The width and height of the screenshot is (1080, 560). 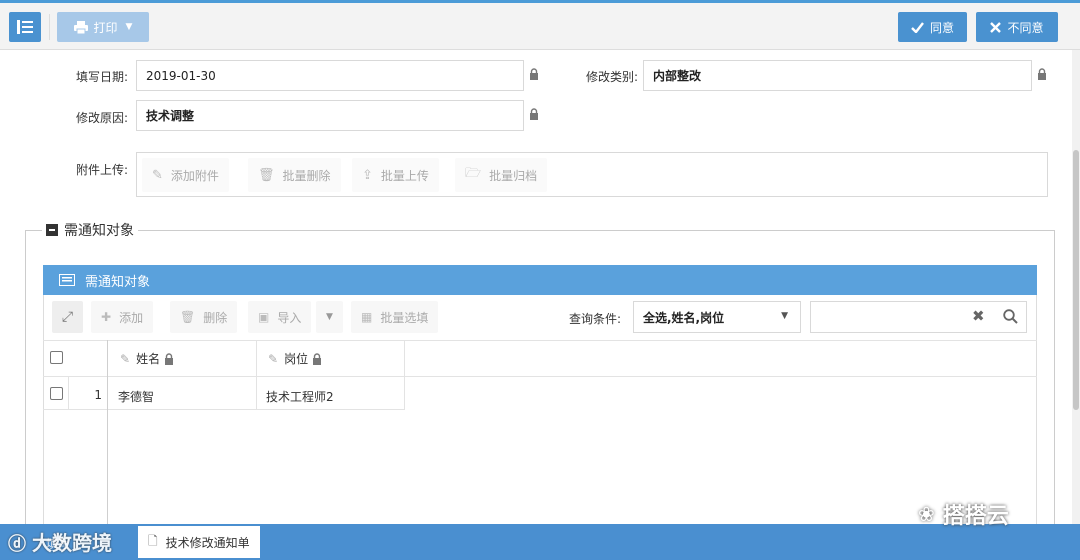 I want to click on excel-icon: ▣, so click(x=264, y=317).